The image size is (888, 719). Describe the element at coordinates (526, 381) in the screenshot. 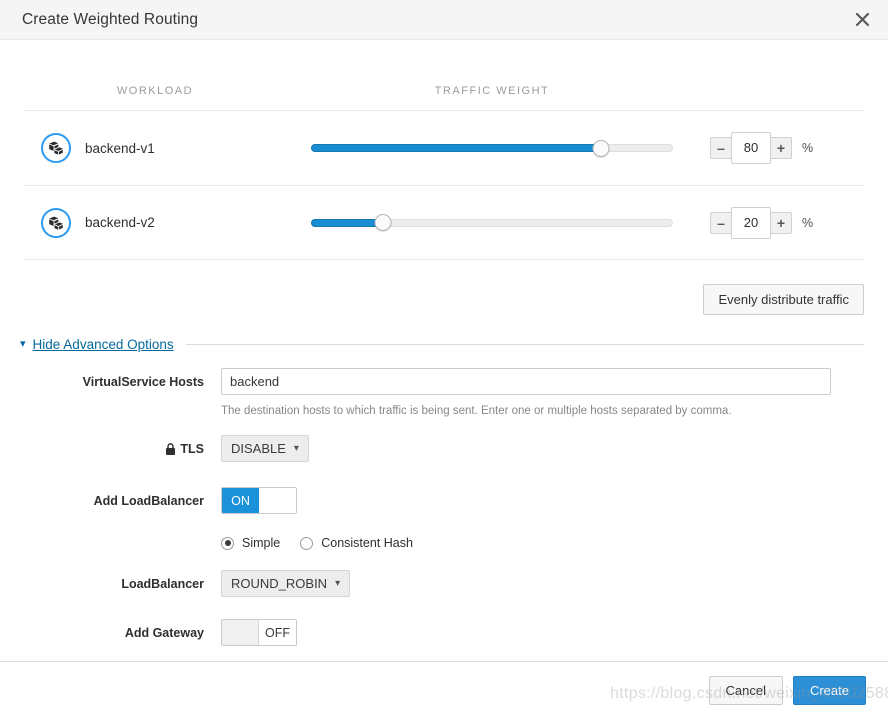

I see `virtualservice-hosts-input` at that location.